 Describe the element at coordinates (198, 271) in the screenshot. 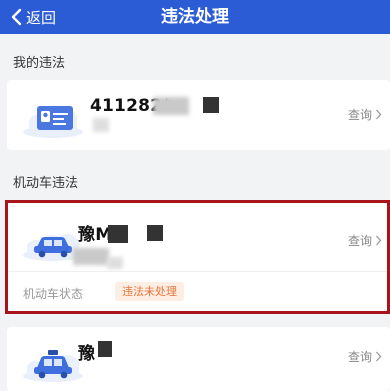

I see `divider` at that location.